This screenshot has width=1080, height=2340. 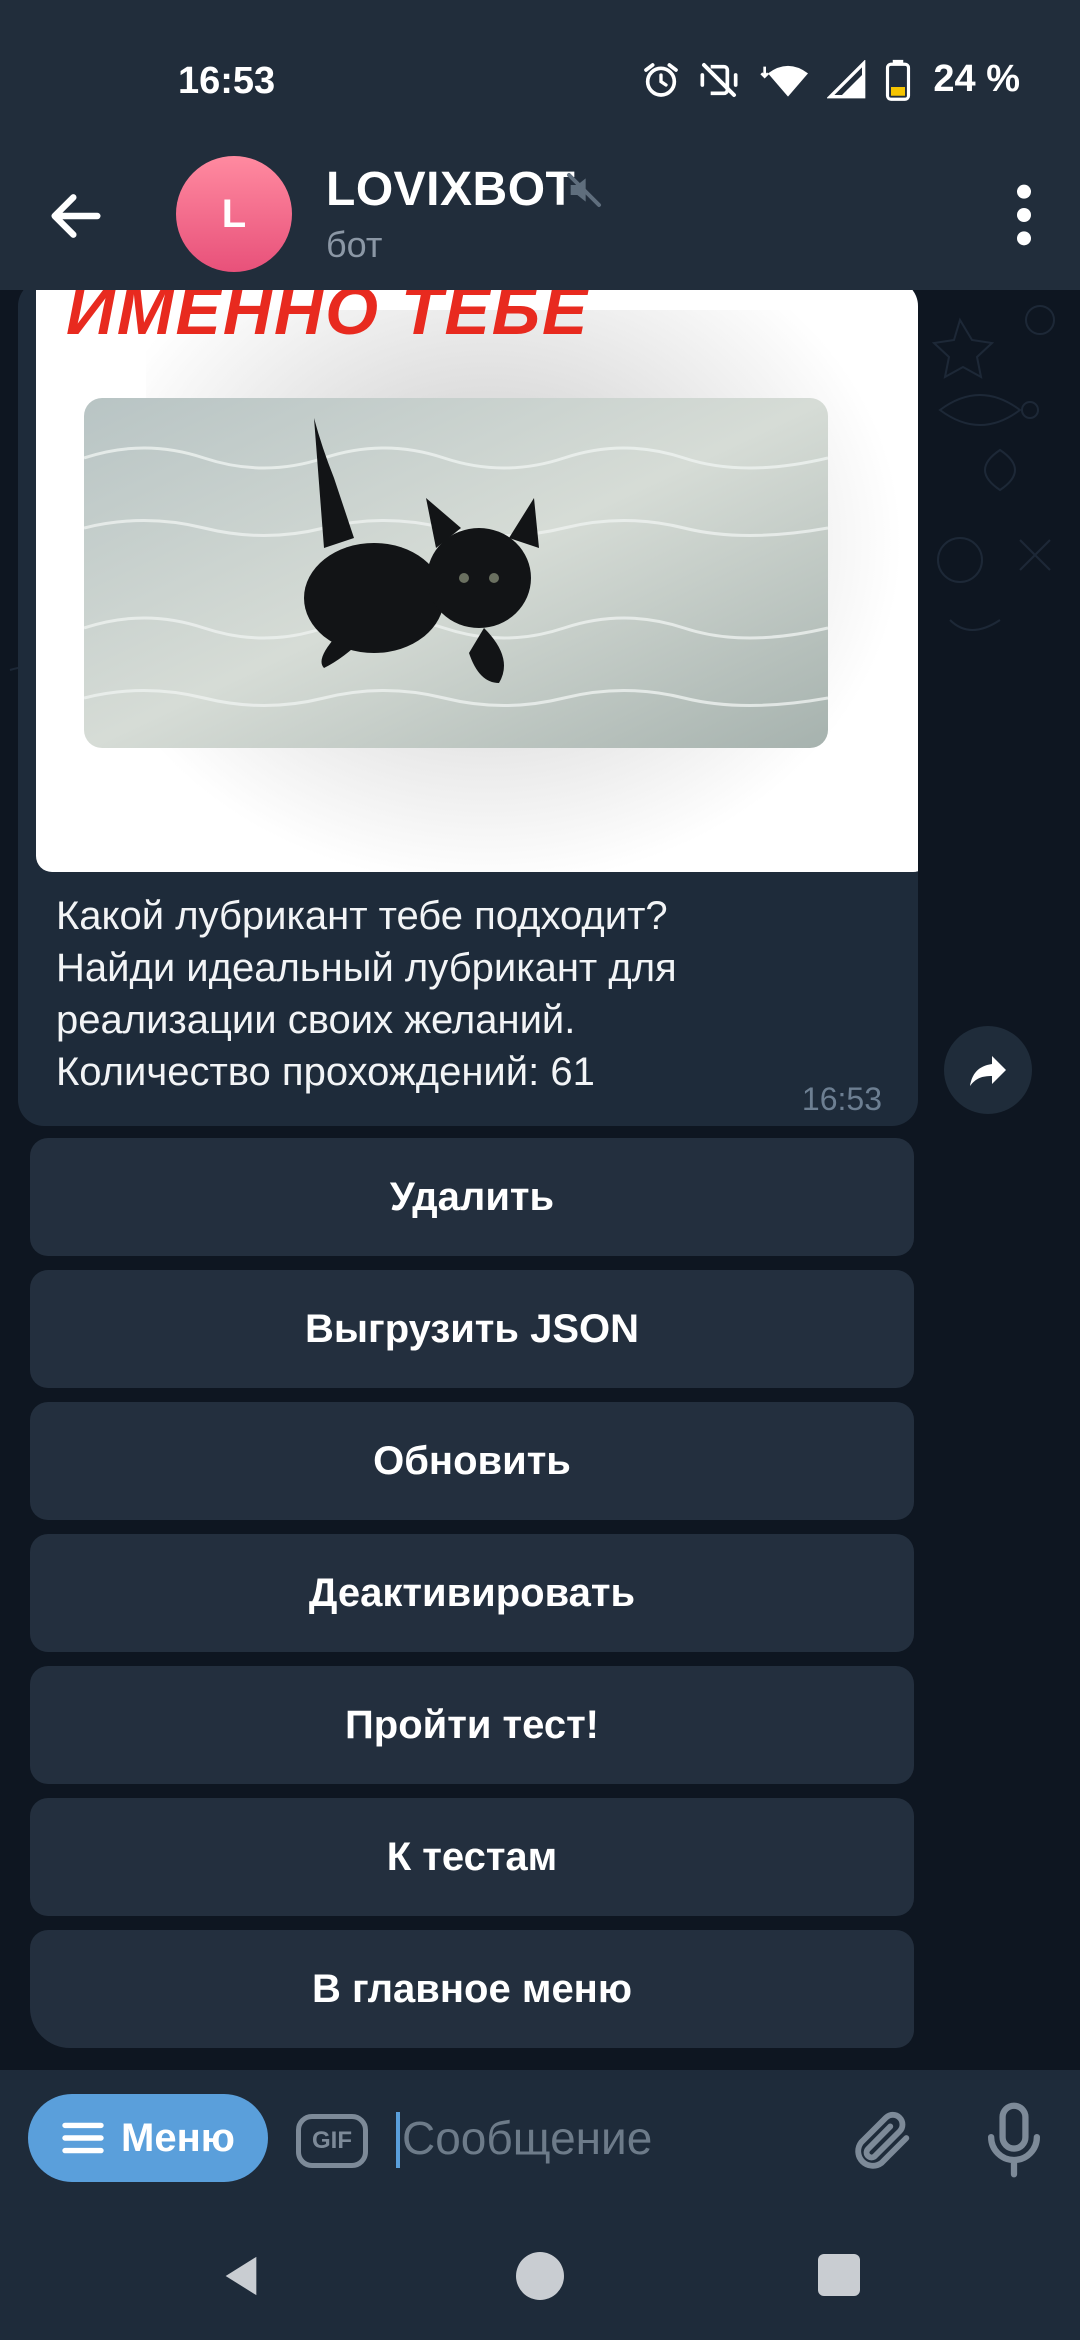 What do you see at coordinates (450, 189) in the screenshot?
I see `chat-title: LOVIXBOT` at bounding box center [450, 189].